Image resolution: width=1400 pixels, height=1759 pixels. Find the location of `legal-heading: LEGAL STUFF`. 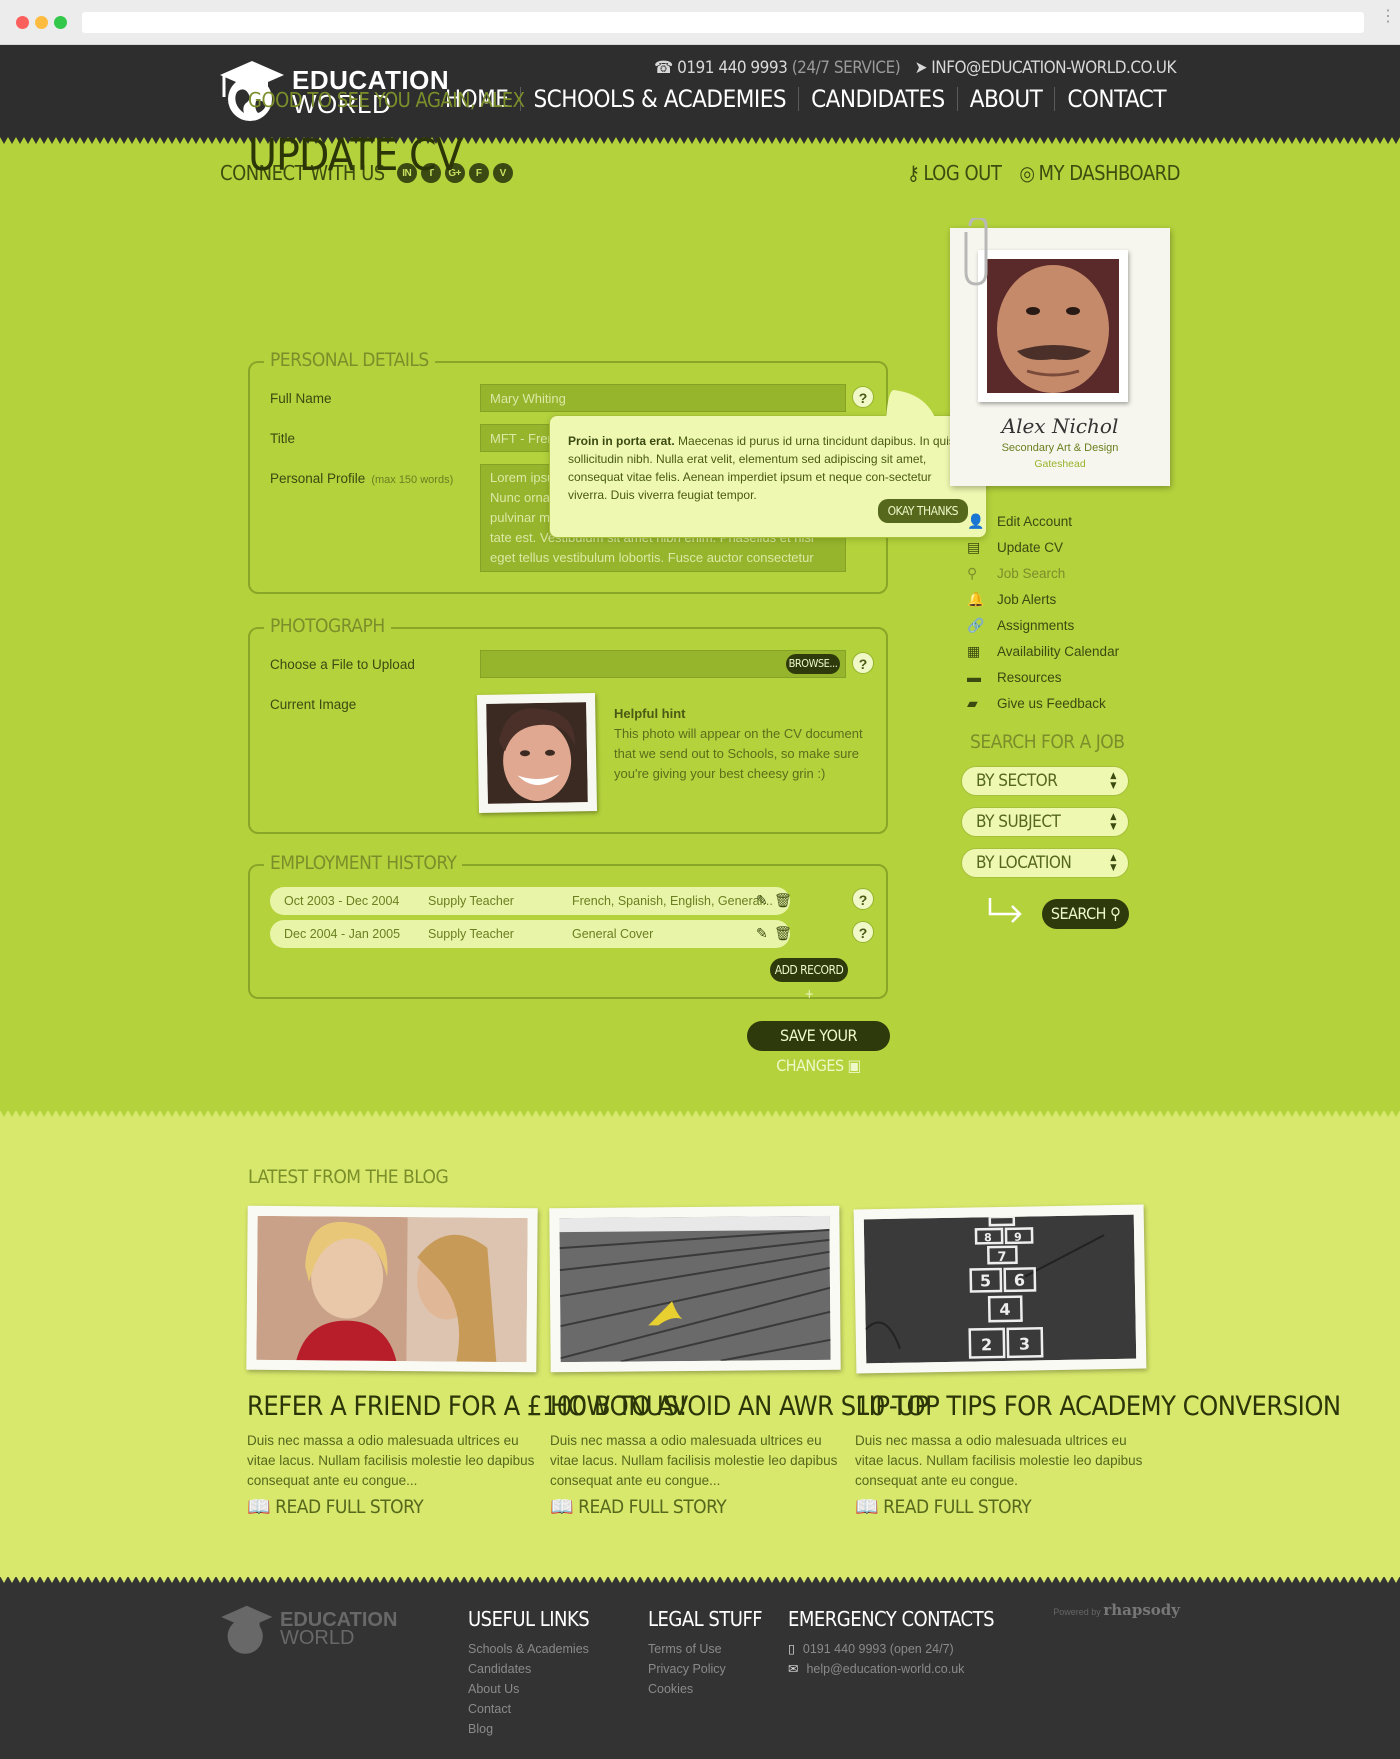

legal-heading: LEGAL STUFF is located at coordinates (705, 1619).